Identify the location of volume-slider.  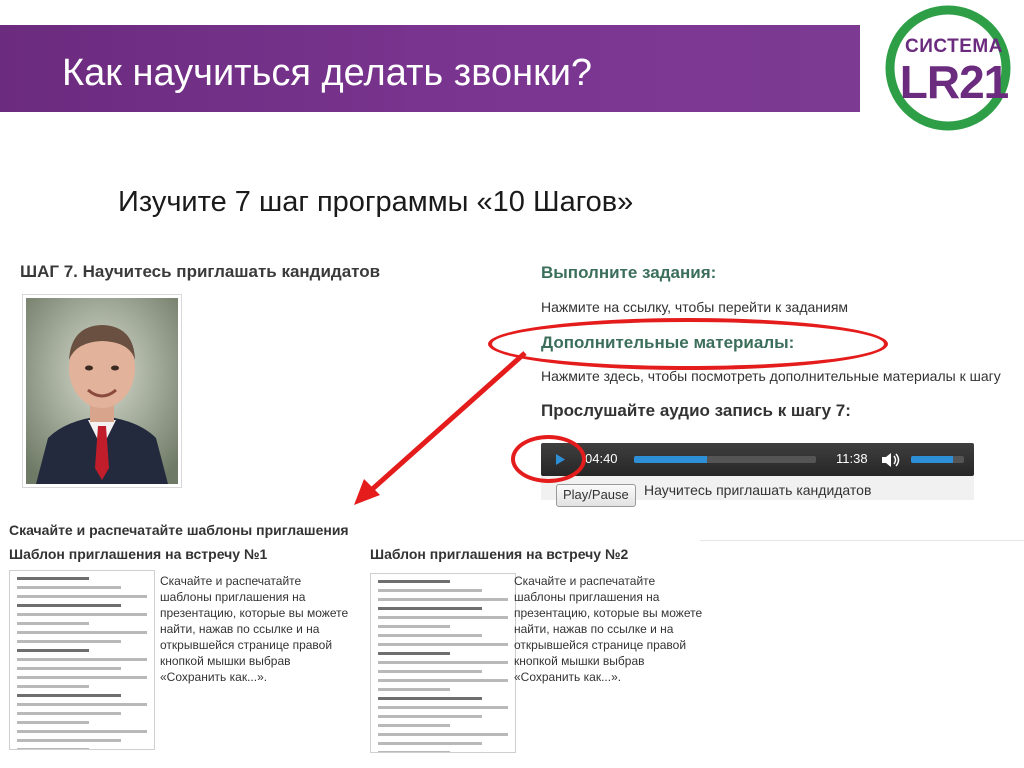
(937, 459).